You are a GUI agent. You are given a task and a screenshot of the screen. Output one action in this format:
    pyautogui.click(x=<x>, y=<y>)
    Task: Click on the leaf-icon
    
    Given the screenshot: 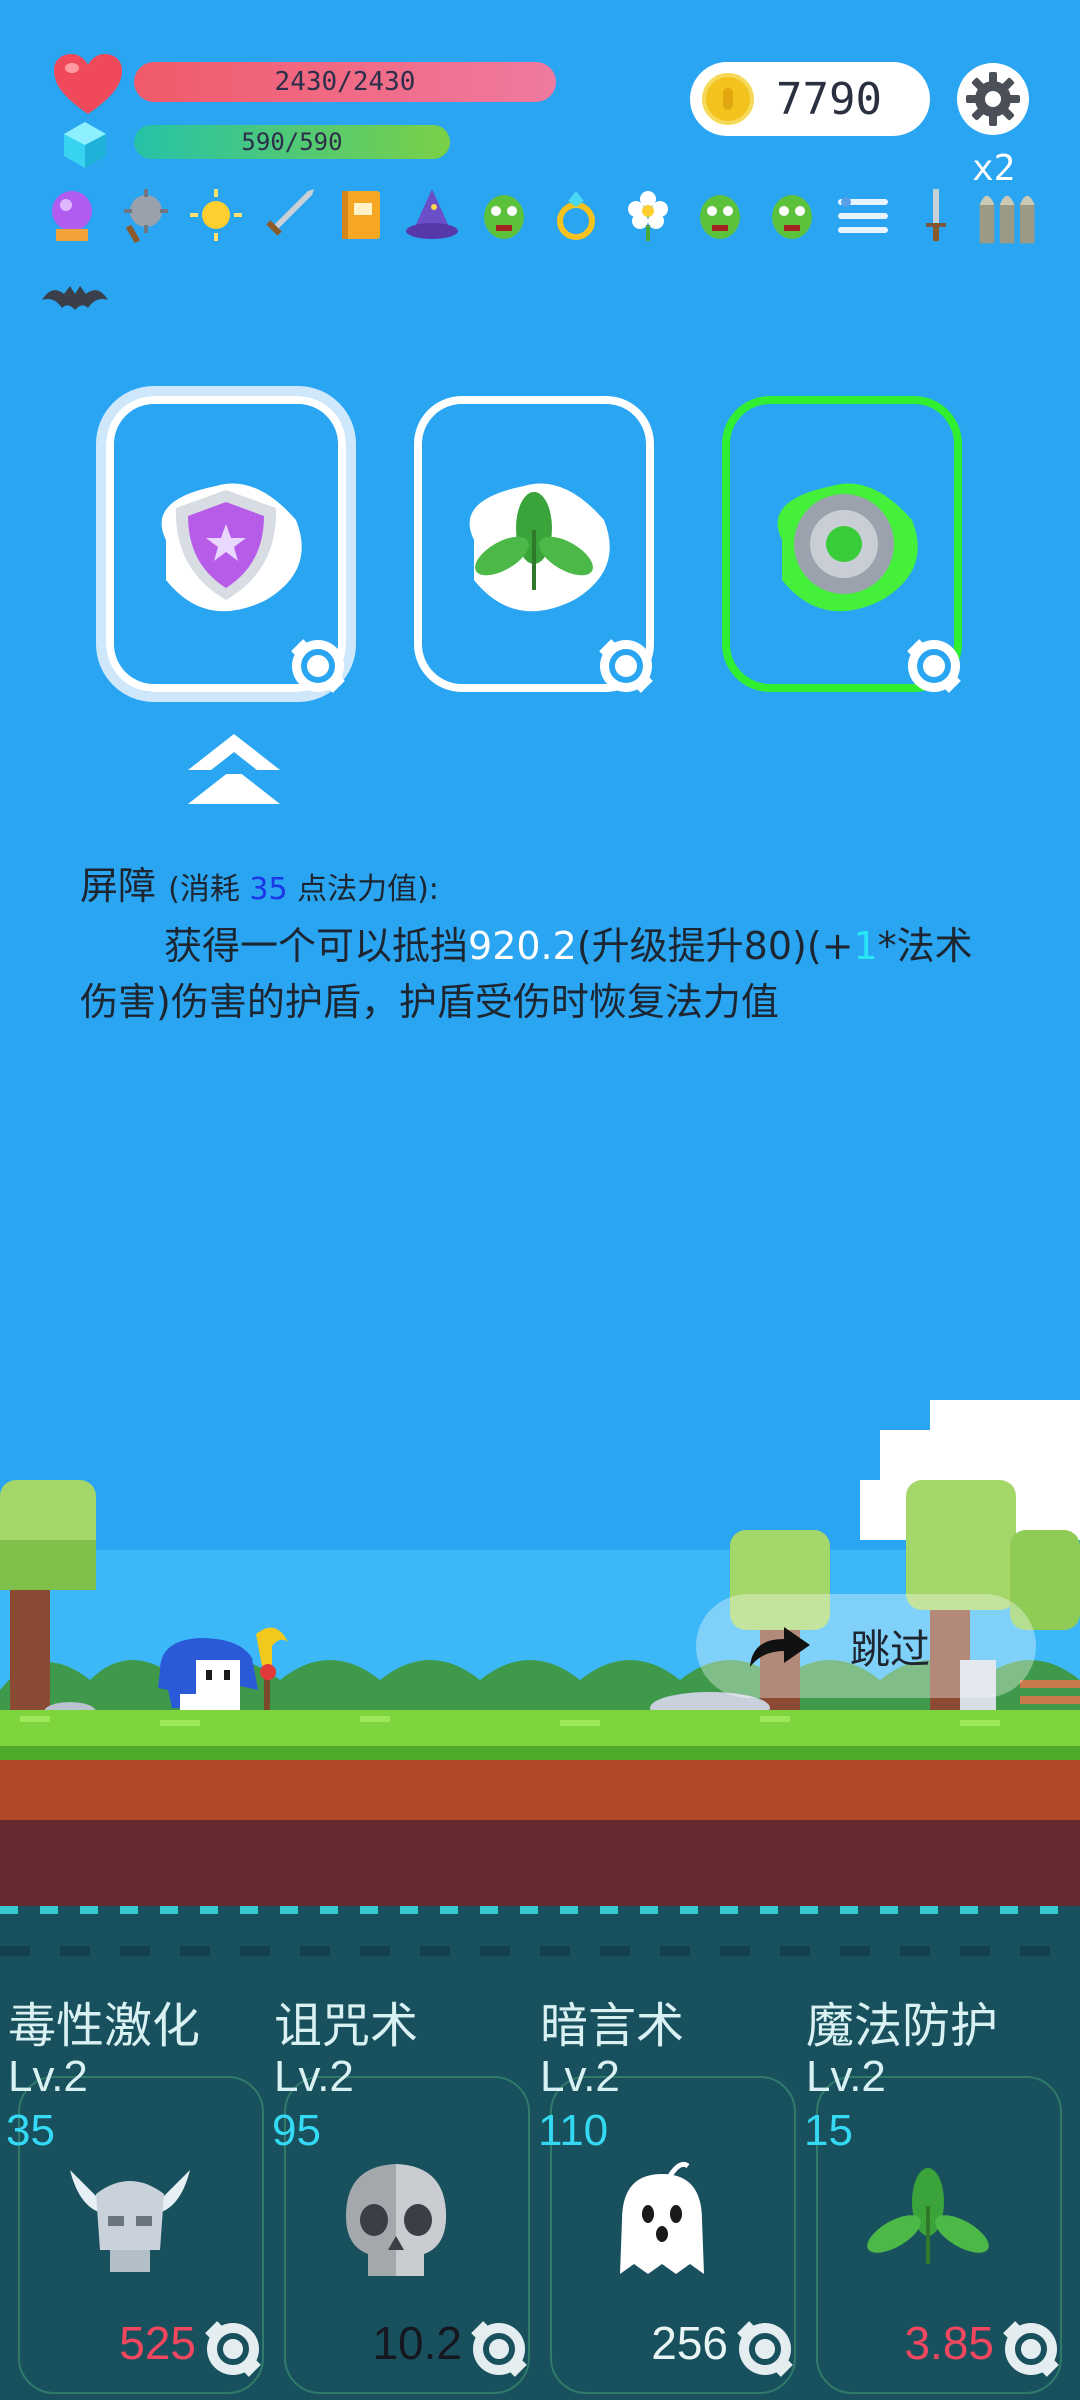 What is the action you would take?
    pyautogui.click(x=539, y=547)
    